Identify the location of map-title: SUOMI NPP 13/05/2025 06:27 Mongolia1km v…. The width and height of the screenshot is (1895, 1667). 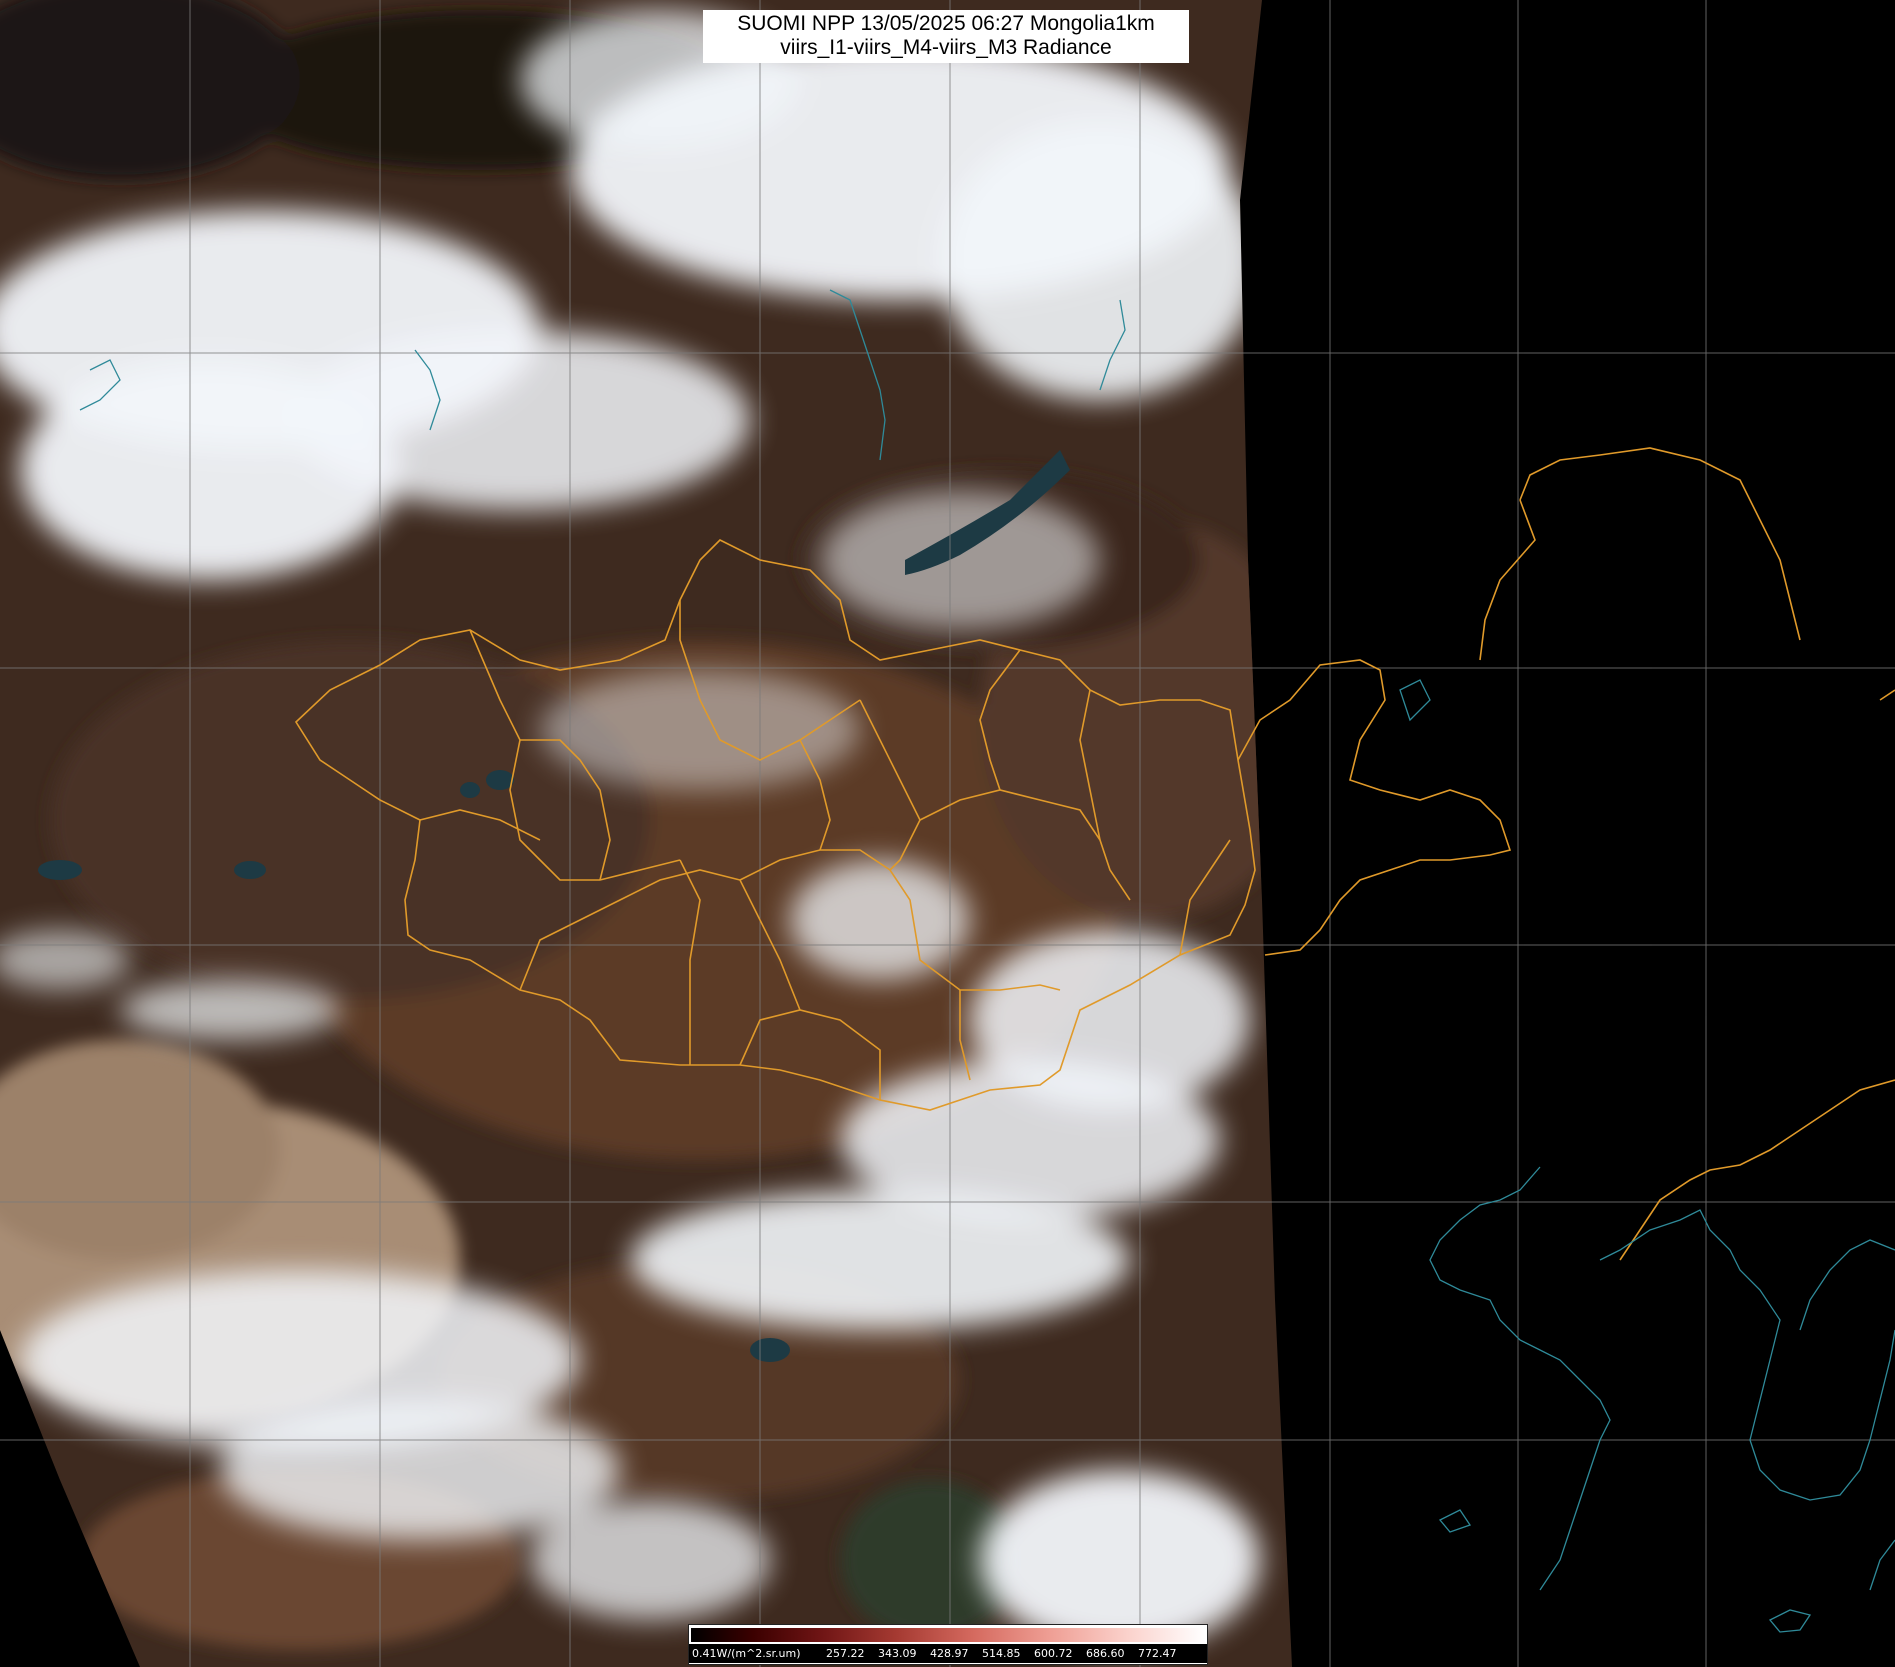
(946, 36).